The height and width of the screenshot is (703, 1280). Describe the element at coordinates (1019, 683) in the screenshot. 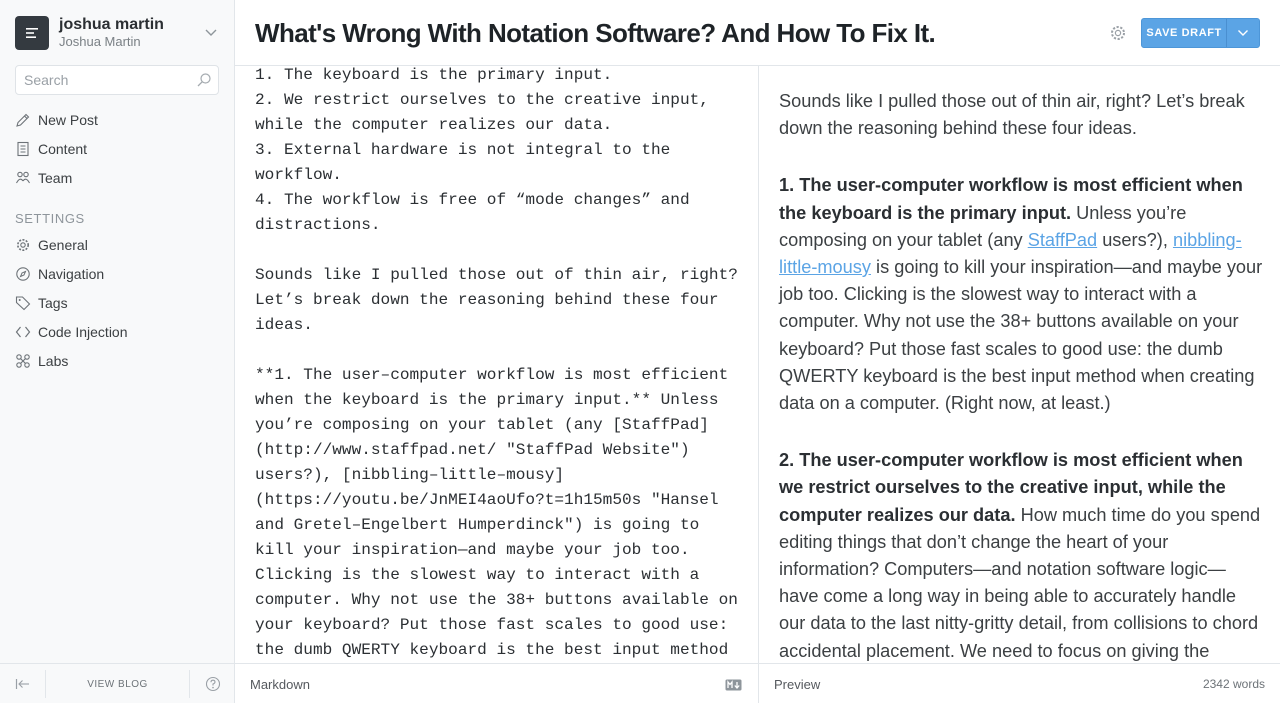

I see `preview-footer: Preview 2342 words` at that location.